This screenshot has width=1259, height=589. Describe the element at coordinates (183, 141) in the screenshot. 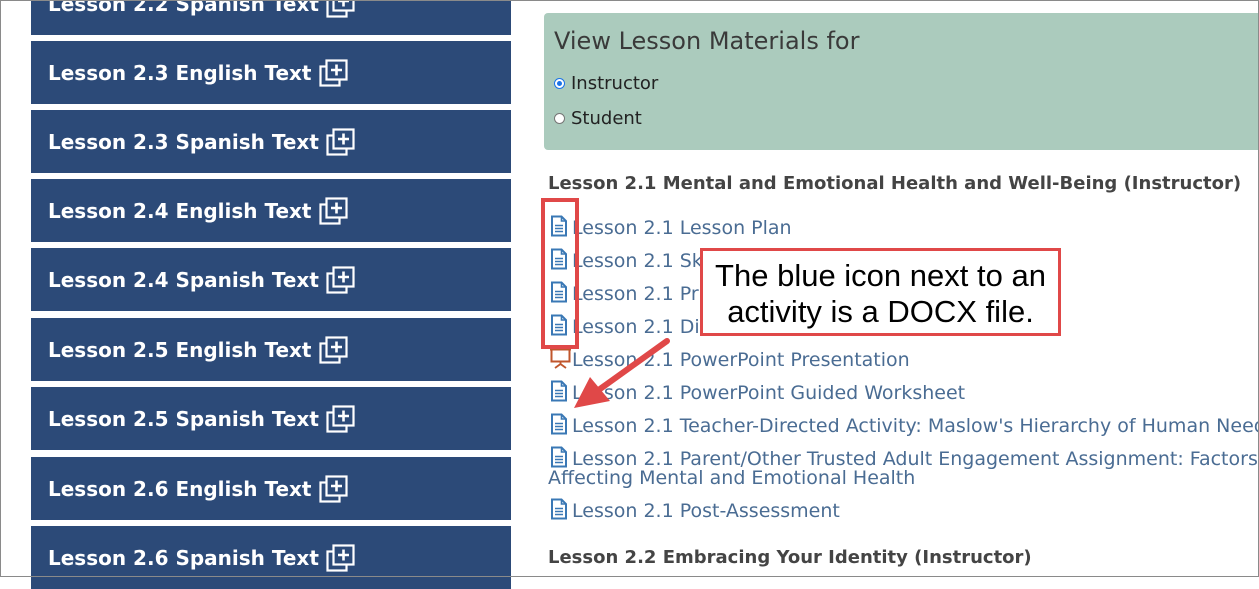

I see `nav-item-label: Lesson 2.3 Spanish Text` at that location.